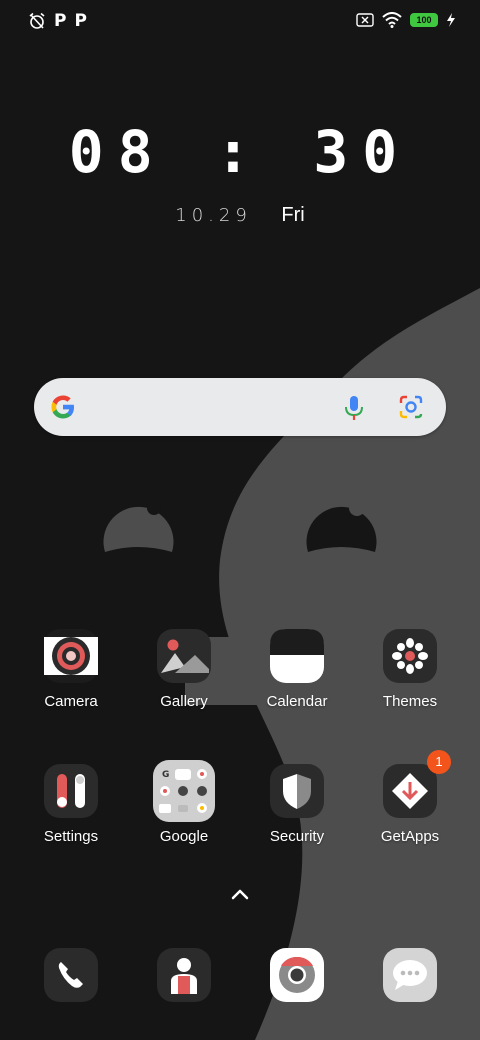 The image size is (480, 1040). I want to click on app-calendar: Calendar, so click(297, 669).